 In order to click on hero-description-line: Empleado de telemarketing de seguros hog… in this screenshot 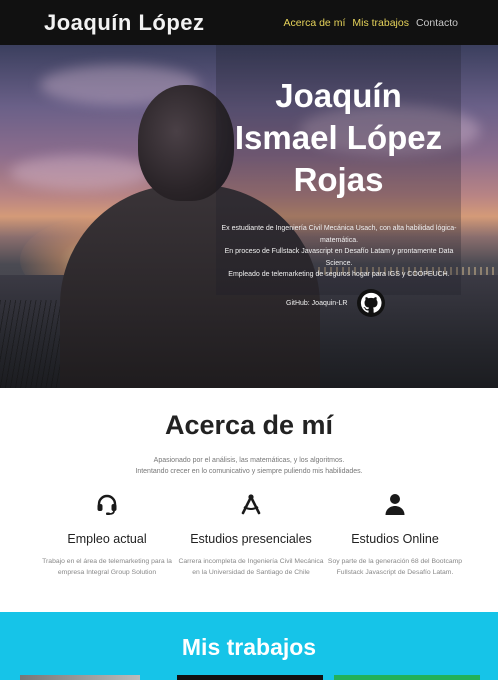, I will do `click(339, 274)`.